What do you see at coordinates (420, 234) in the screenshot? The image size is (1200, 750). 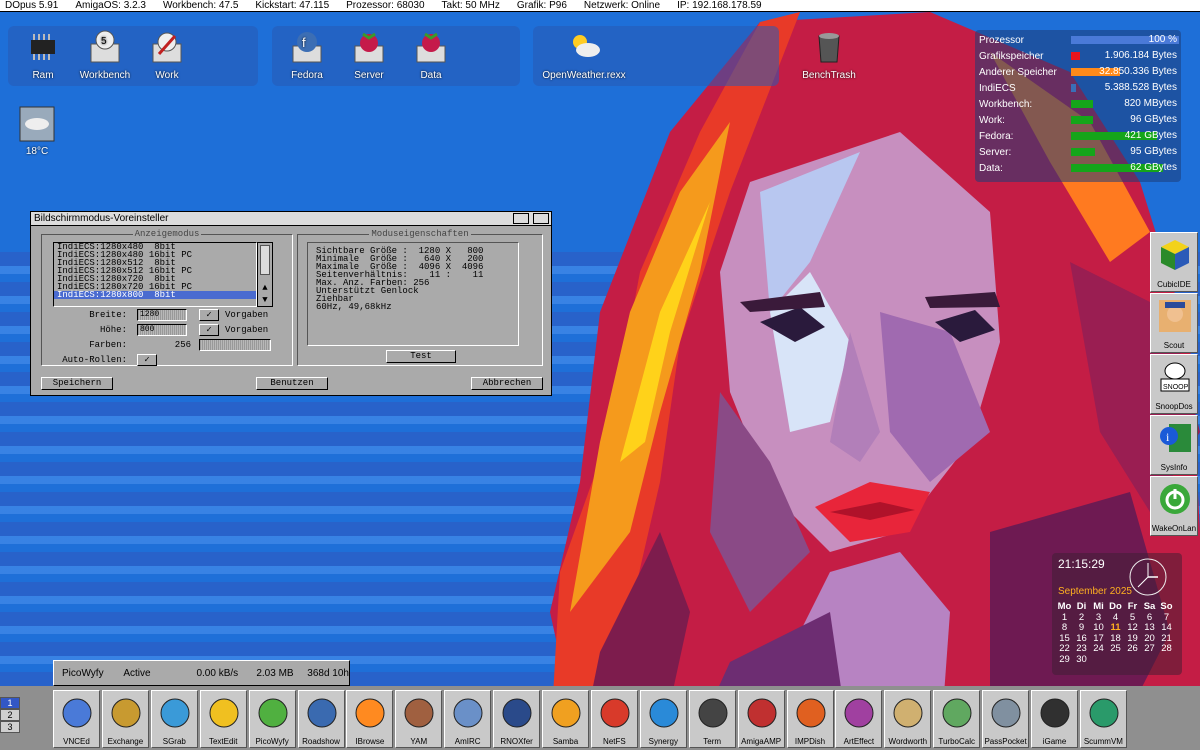 I see `group-title: Moduseigenschaften` at bounding box center [420, 234].